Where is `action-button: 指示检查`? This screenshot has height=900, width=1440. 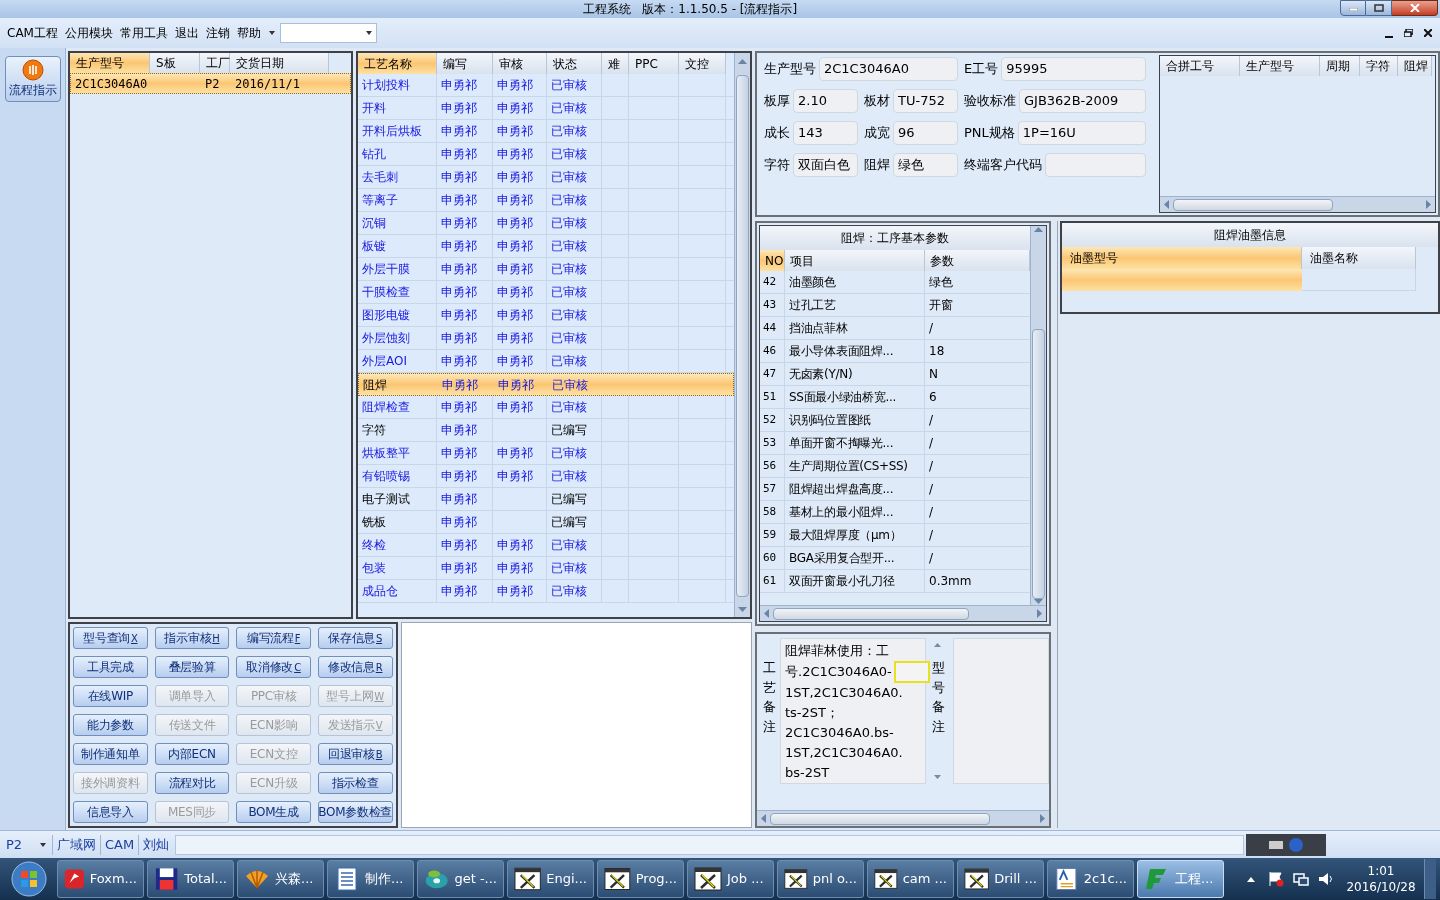 action-button: 指示检查 is located at coordinates (355, 783).